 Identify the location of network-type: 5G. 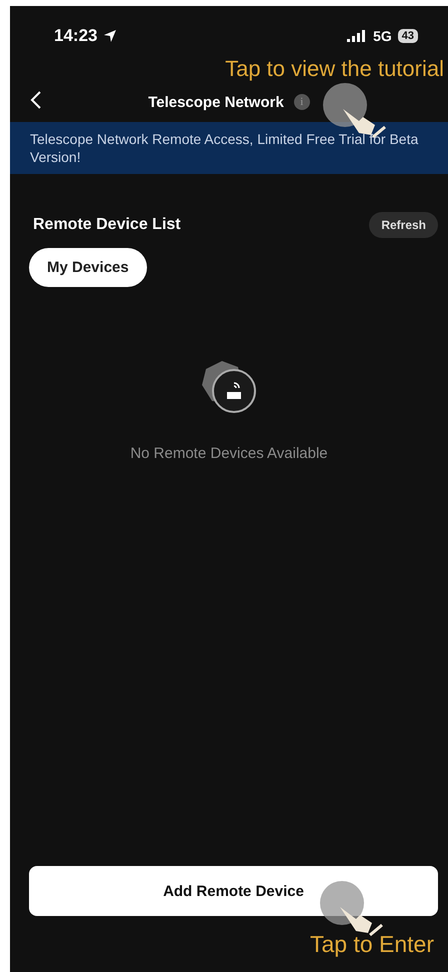
(382, 36).